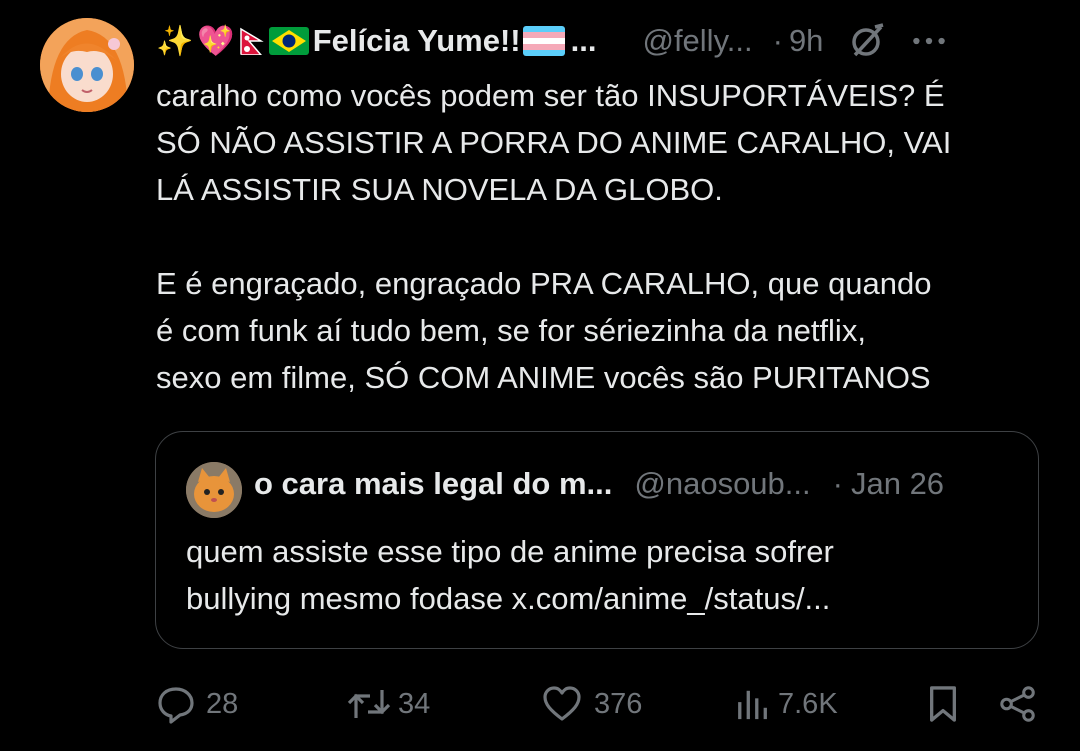  I want to click on views-button: 7.6K, so click(787, 704).